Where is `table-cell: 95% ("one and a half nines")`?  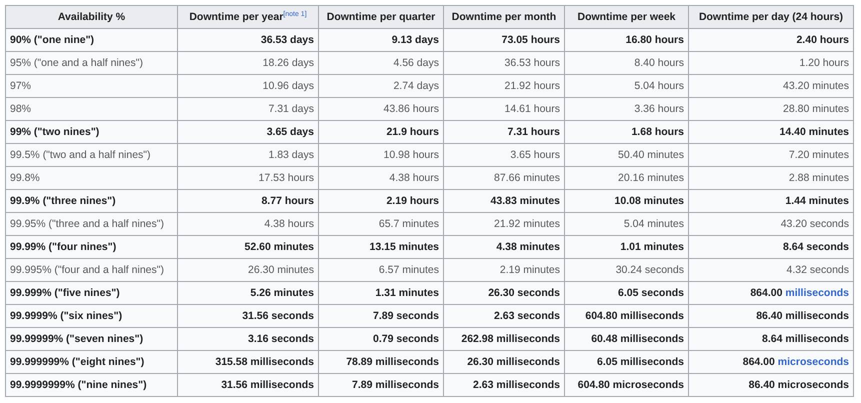
table-cell: 95% ("one and a half nines") is located at coordinates (92, 63).